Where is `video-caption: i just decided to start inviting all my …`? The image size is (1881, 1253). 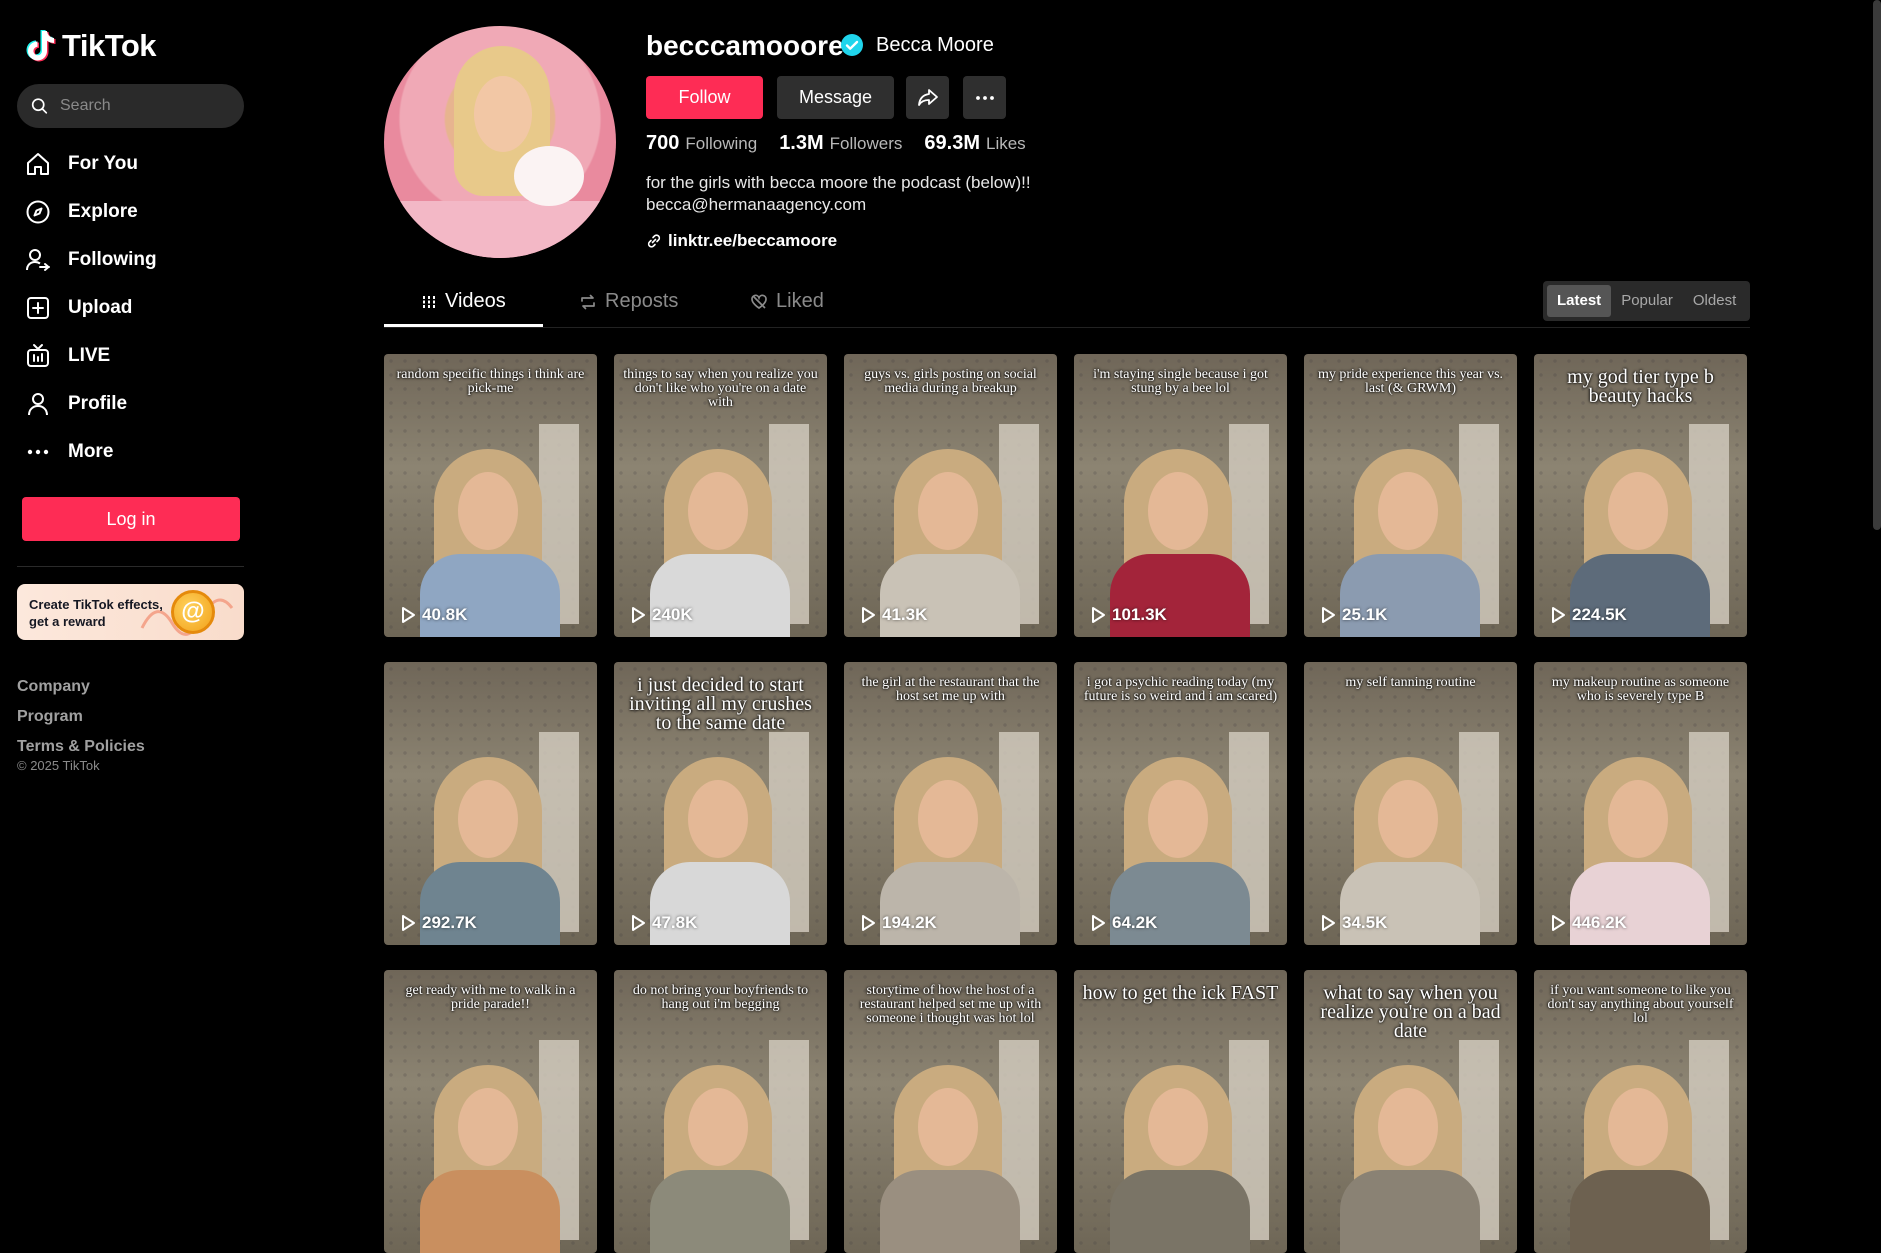
video-caption: i just decided to start inviting all my … is located at coordinates (720, 704).